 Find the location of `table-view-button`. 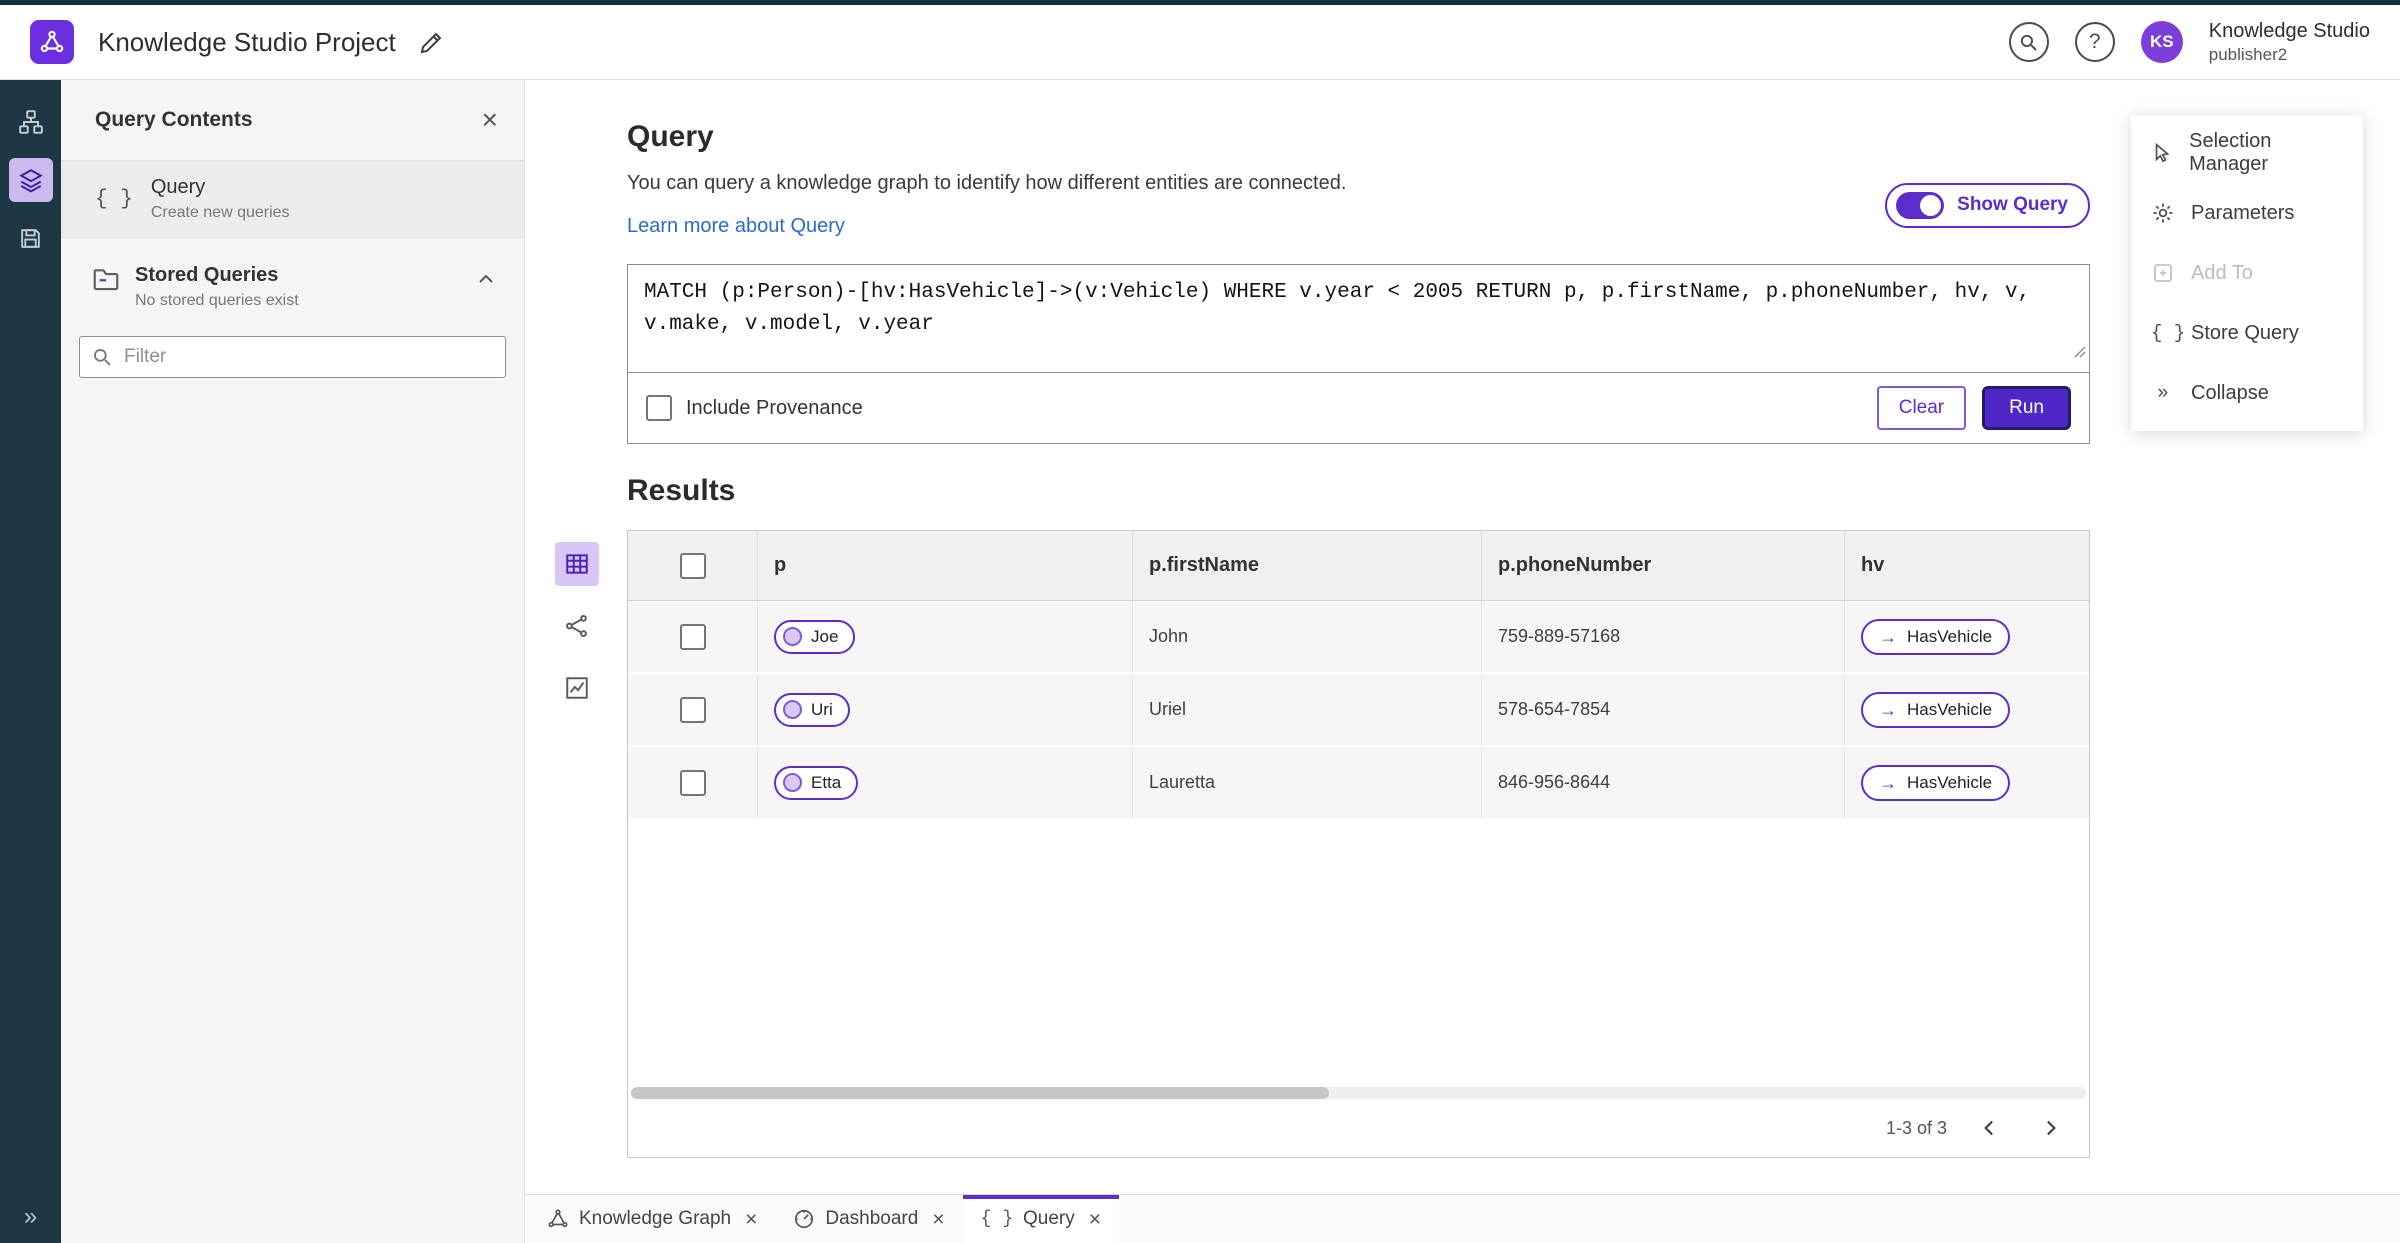

table-view-button is located at coordinates (577, 564).